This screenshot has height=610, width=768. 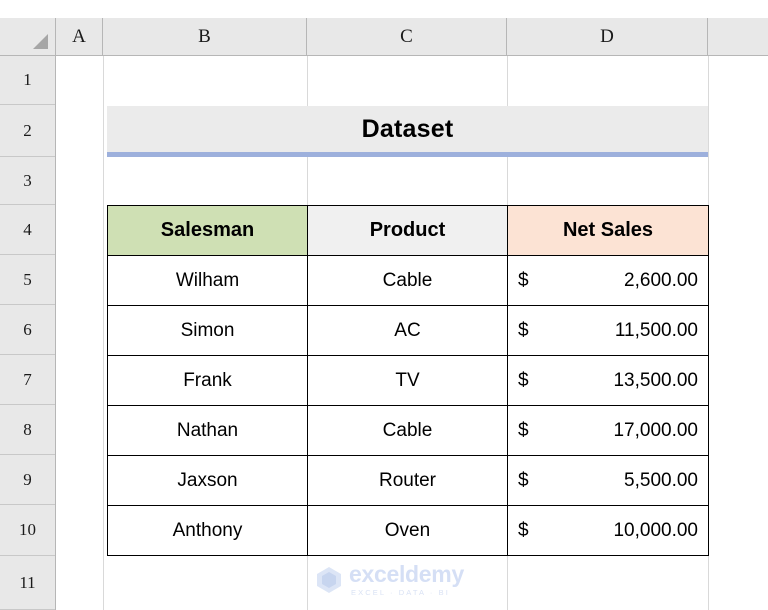 I want to click on select-all-corner, so click(x=28, y=37).